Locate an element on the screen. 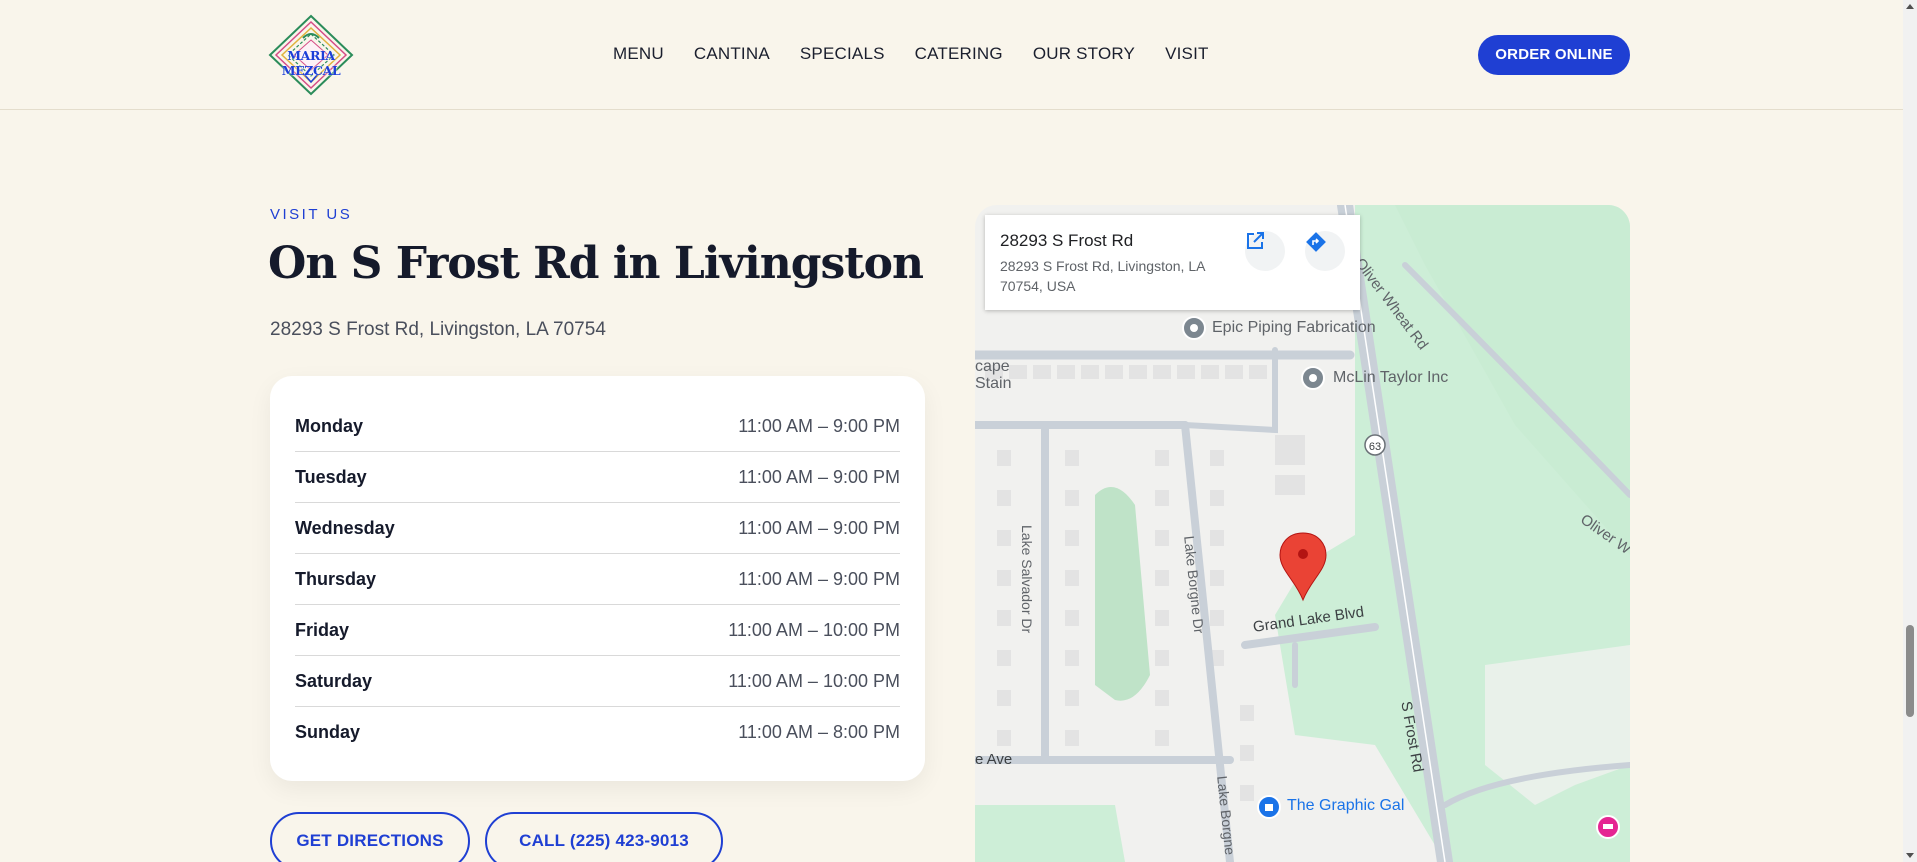 This screenshot has width=1917, height=862. hours-row: Tuesday 11:00 AM – 9:00 PM is located at coordinates (597, 477).